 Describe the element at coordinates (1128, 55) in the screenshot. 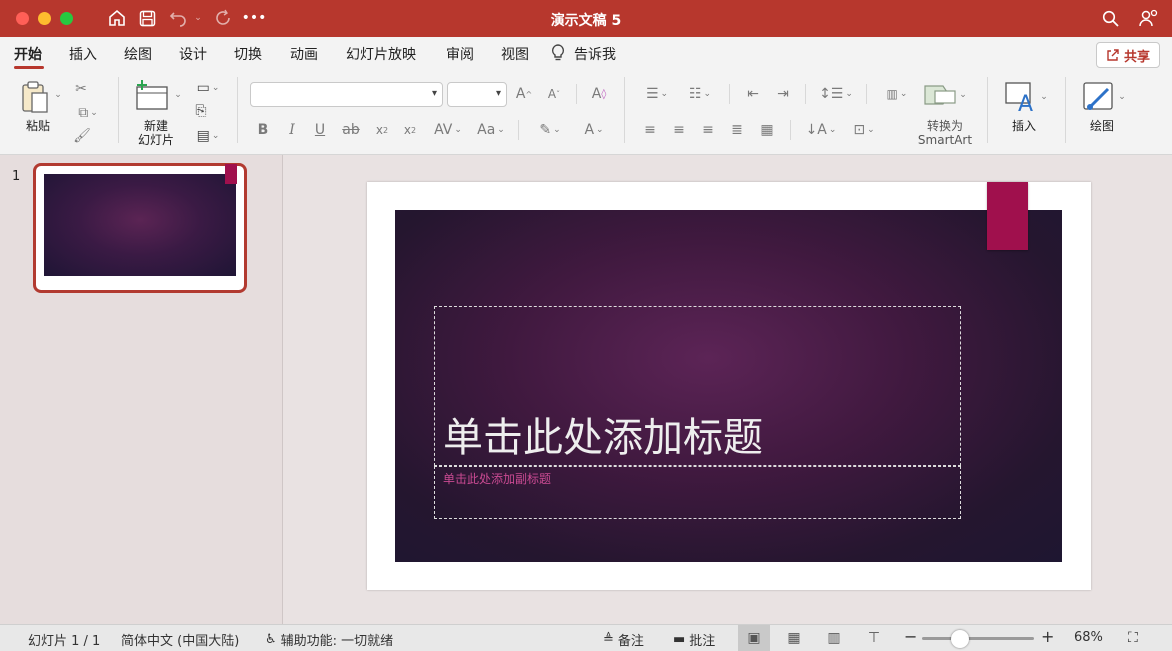

I see `share-button: 共享` at that location.